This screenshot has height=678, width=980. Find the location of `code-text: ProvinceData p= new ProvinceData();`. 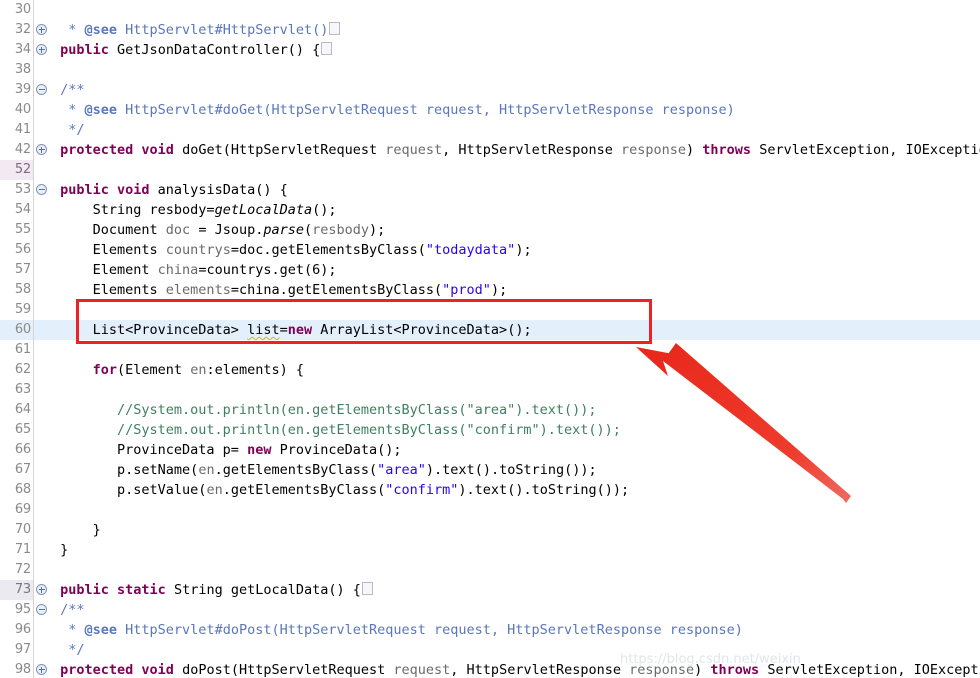

code-text: ProvinceData p= new ProvinceData(); is located at coordinates (227, 450).